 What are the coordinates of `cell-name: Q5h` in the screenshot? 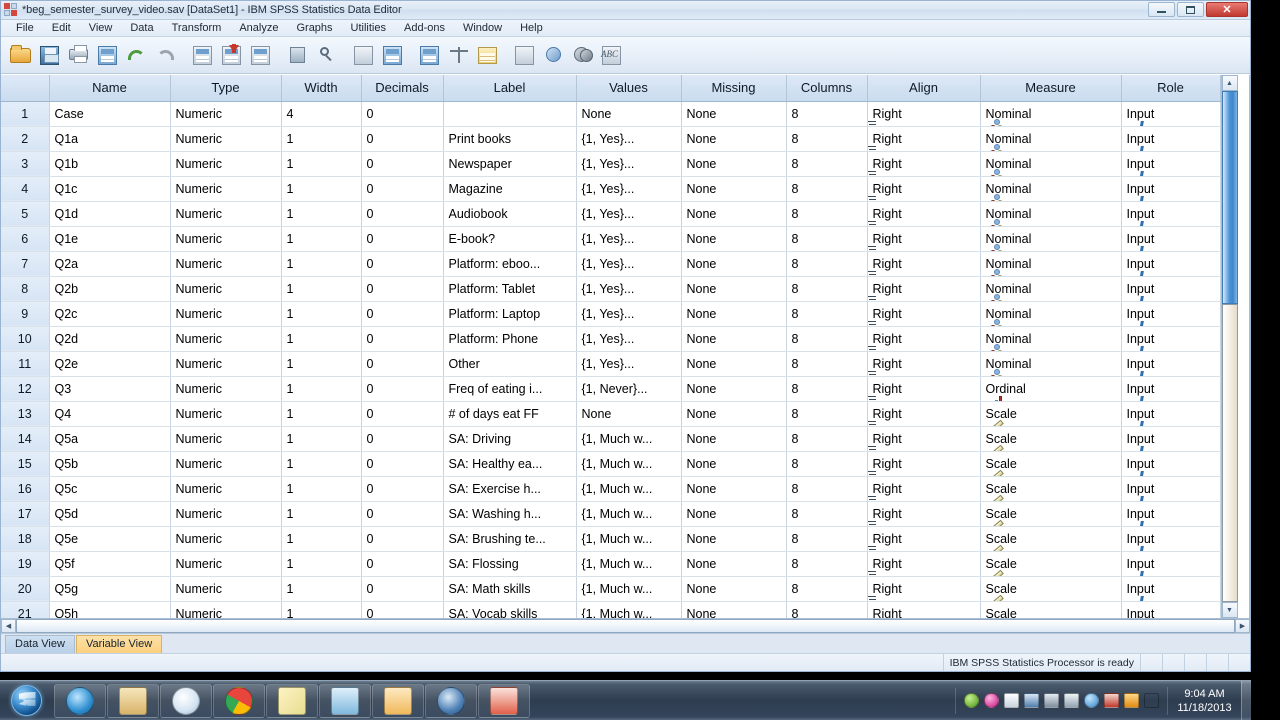 It's located at (110, 609).